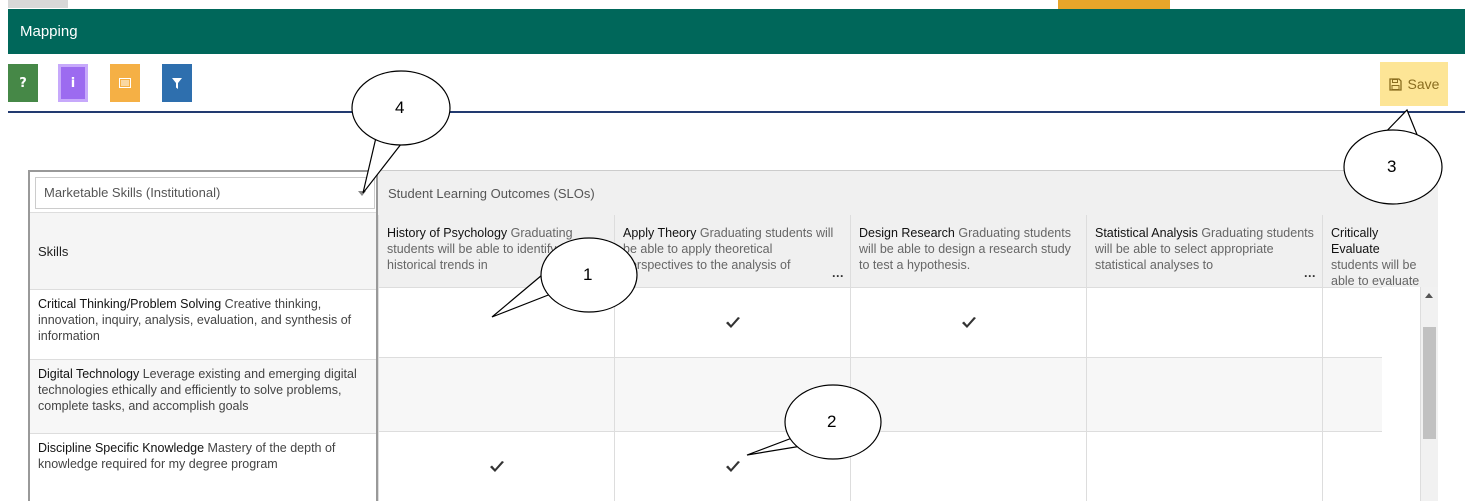 The height and width of the screenshot is (501, 1465). I want to click on callout-4-number: 4, so click(400, 107).